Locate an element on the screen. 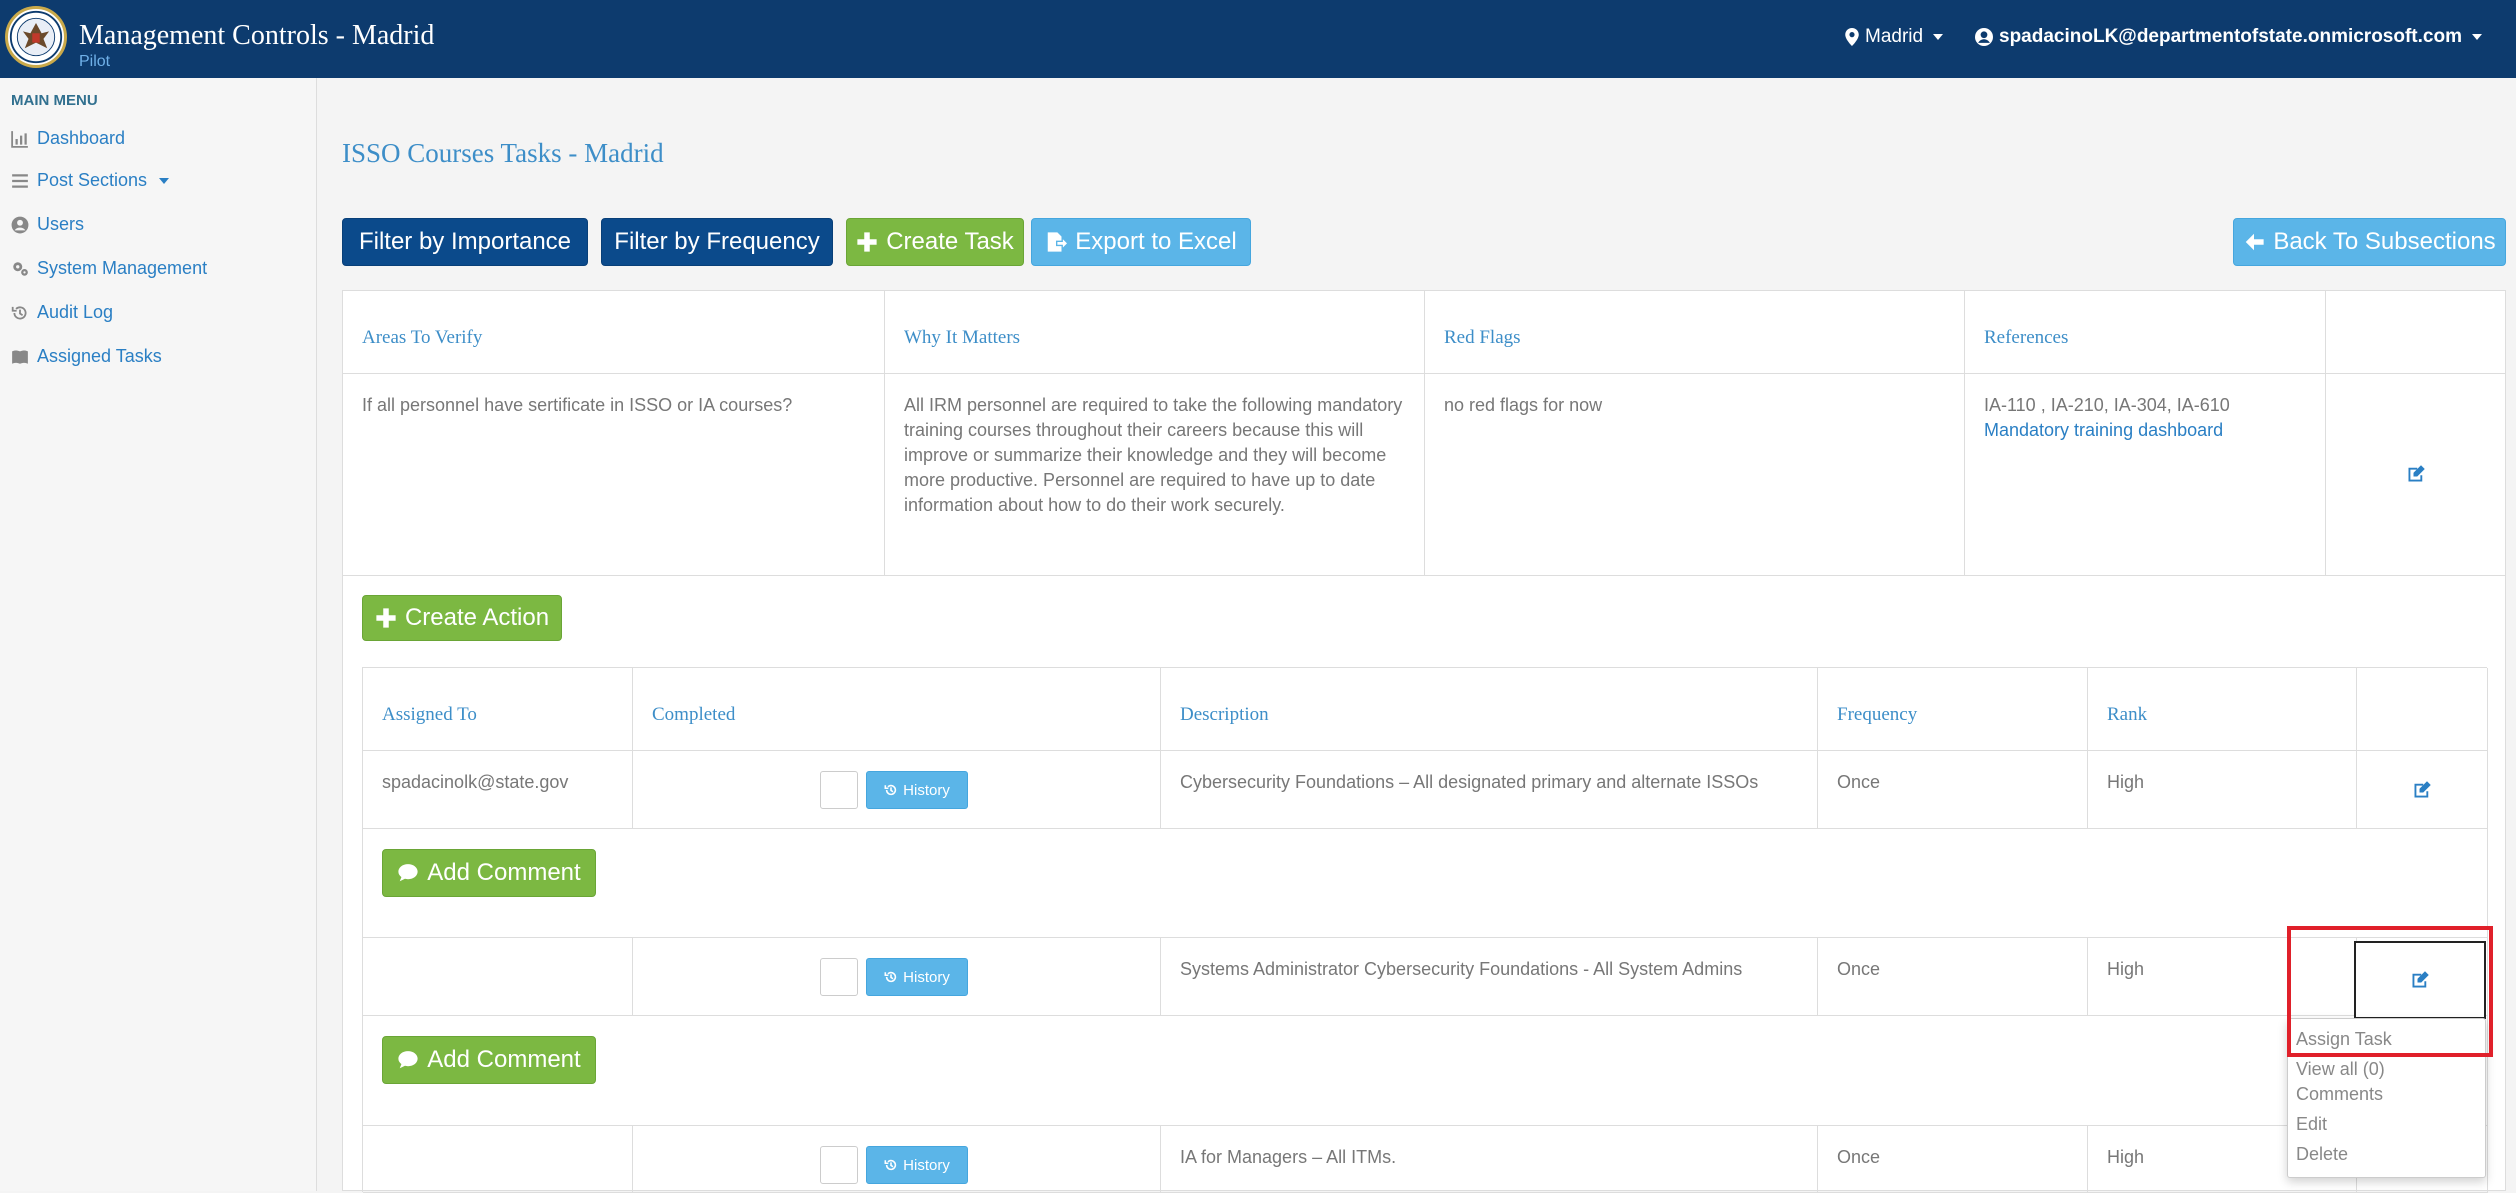 This screenshot has height=1193, width=2516. create-task-button: Create Task is located at coordinates (935, 242).